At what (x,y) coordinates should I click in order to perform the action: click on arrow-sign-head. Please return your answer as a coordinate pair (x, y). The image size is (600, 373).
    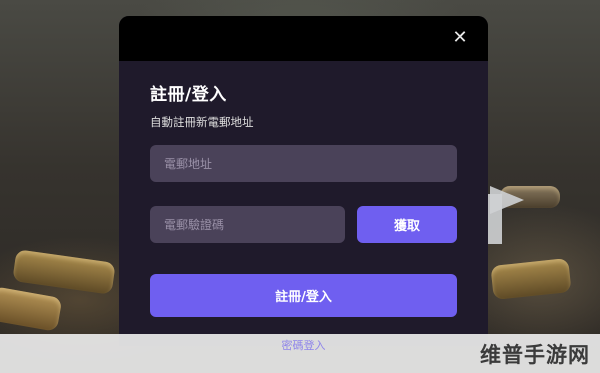
    Looking at the image, I should click on (507, 200).